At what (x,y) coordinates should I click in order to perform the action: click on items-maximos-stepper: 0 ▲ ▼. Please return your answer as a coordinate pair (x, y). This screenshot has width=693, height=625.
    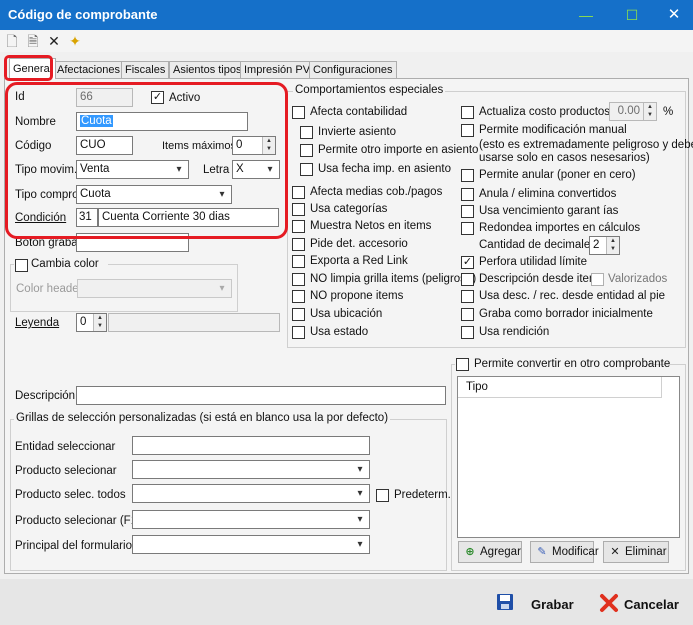
    Looking at the image, I should click on (254, 145).